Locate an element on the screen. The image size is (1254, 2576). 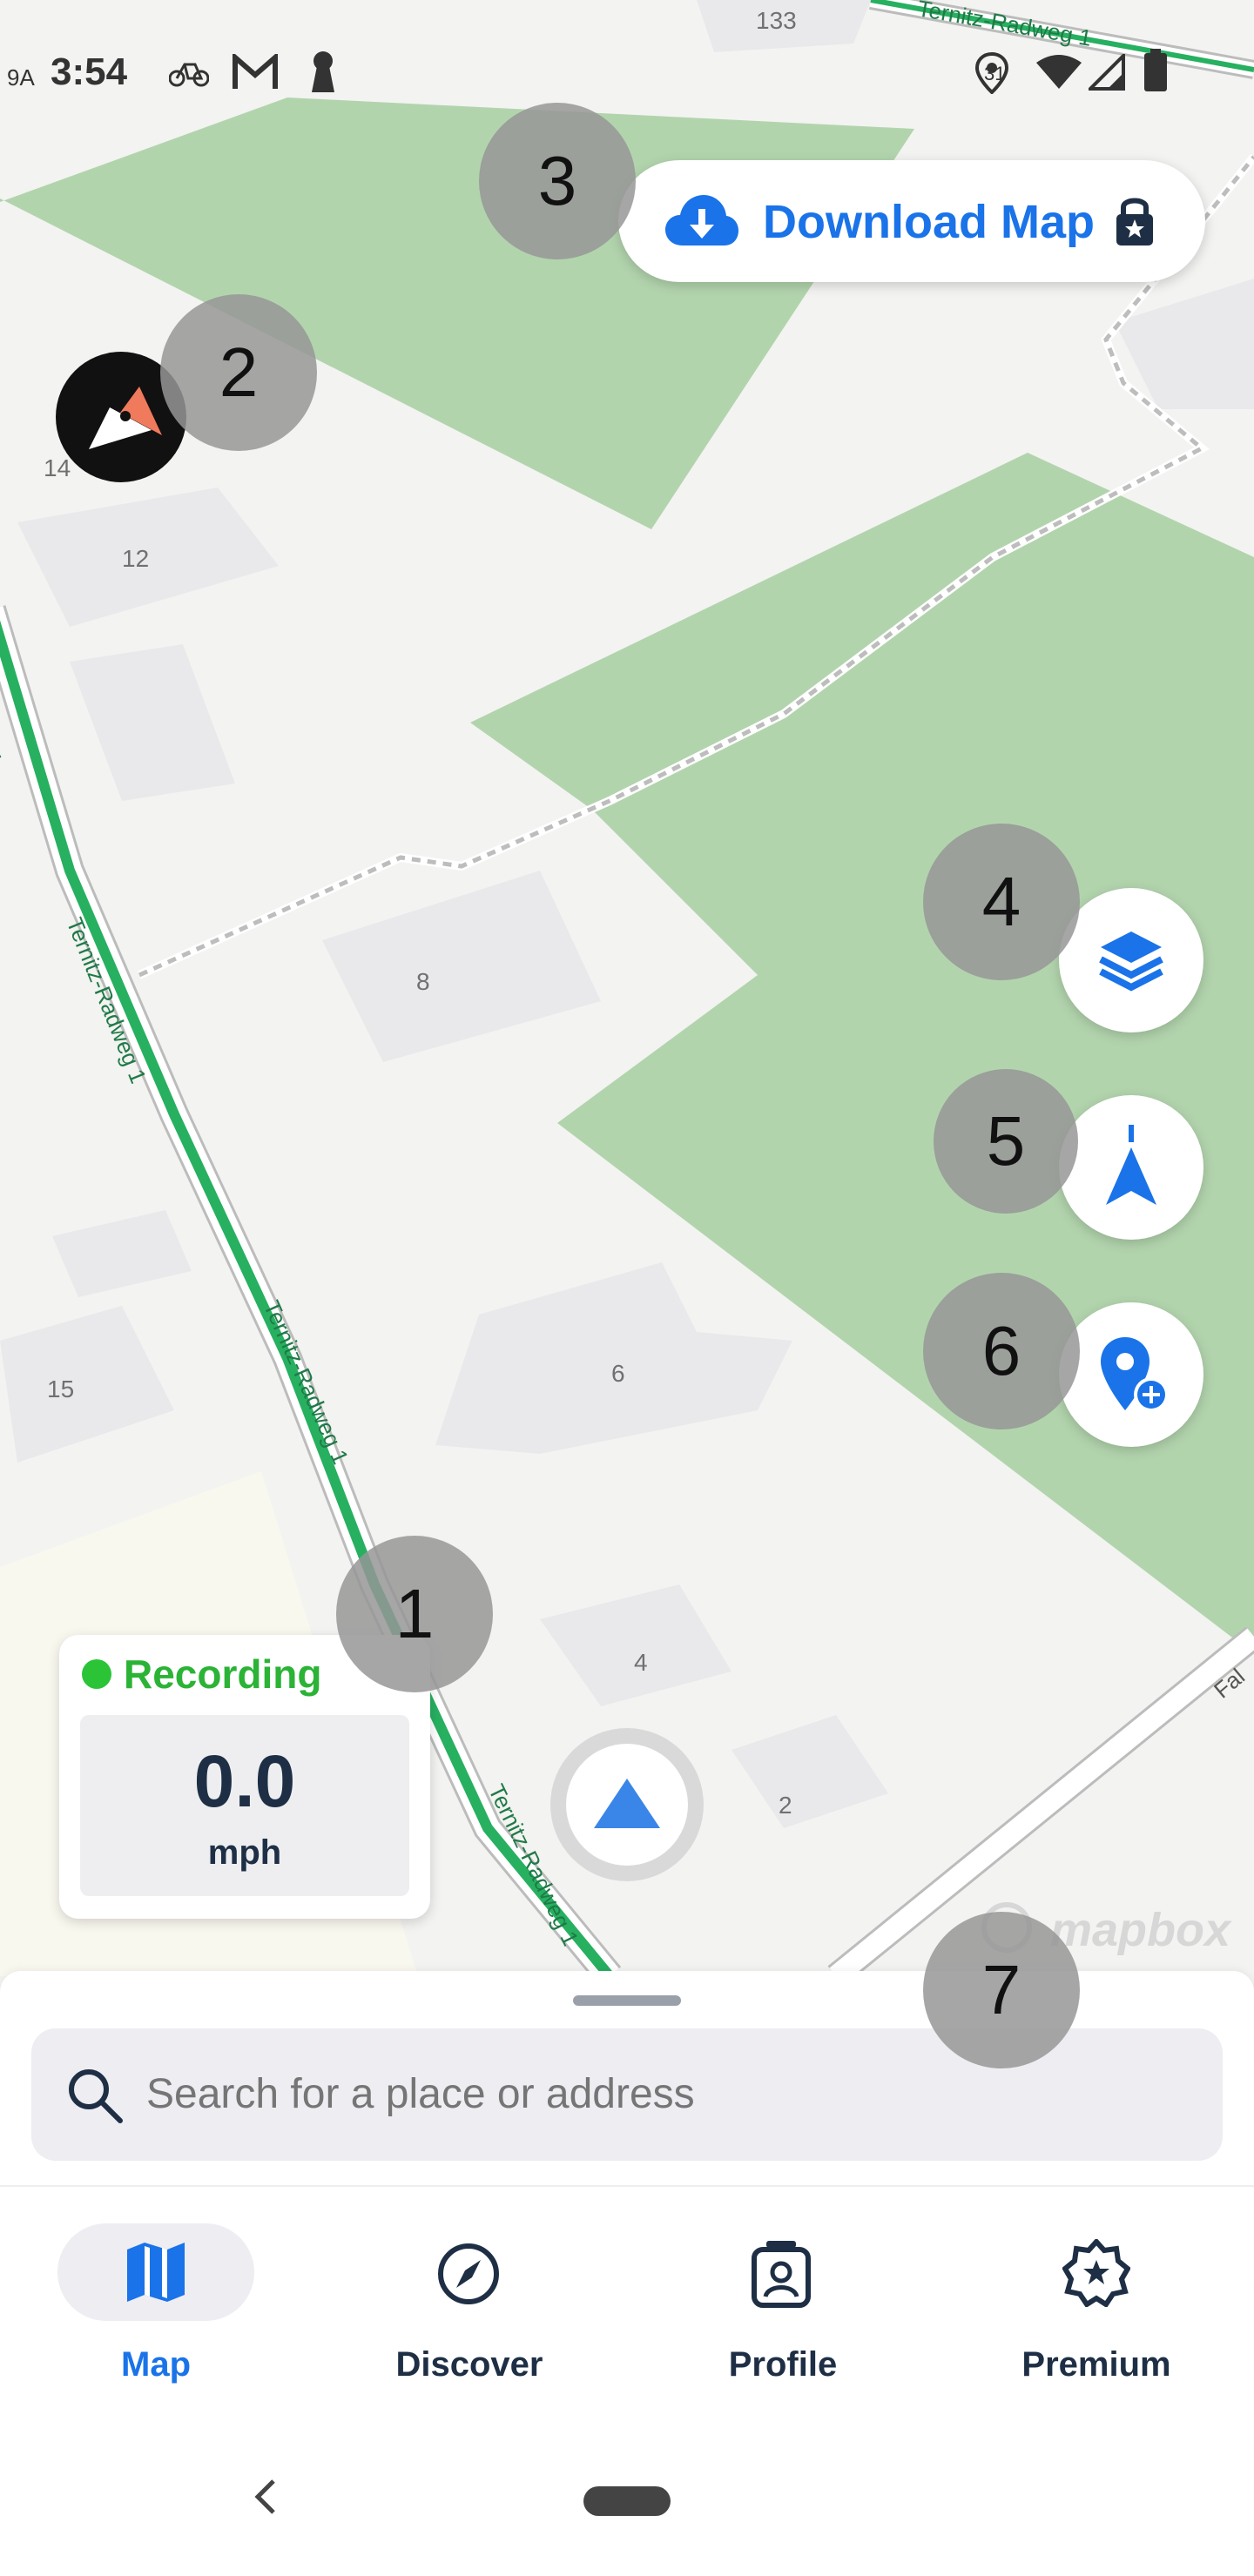
cloud-download-icon is located at coordinates (701, 220).